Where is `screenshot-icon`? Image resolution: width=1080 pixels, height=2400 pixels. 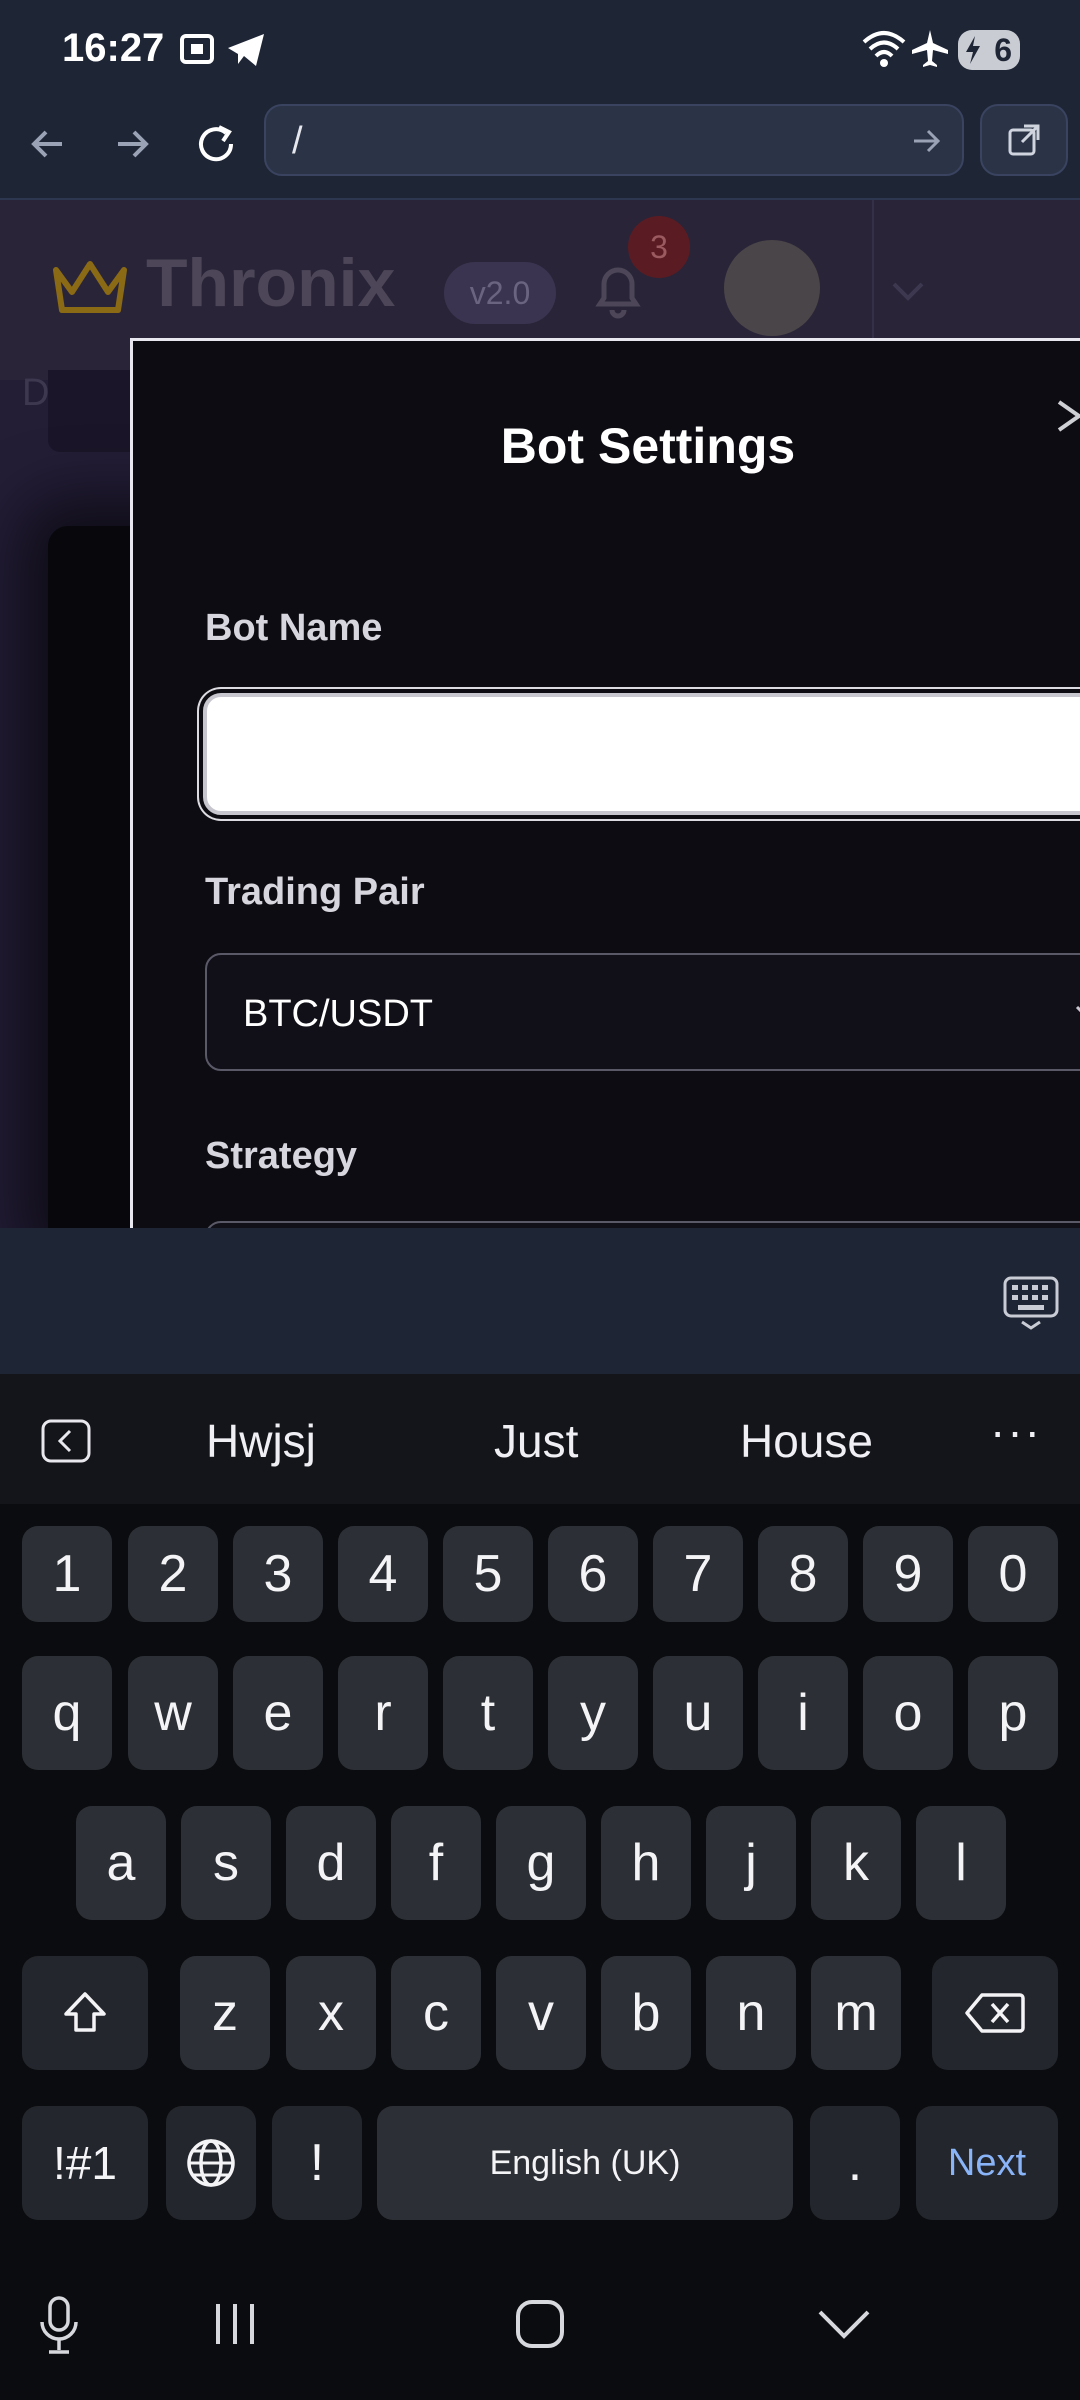 screenshot-icon is located at coordinates (197, 51).